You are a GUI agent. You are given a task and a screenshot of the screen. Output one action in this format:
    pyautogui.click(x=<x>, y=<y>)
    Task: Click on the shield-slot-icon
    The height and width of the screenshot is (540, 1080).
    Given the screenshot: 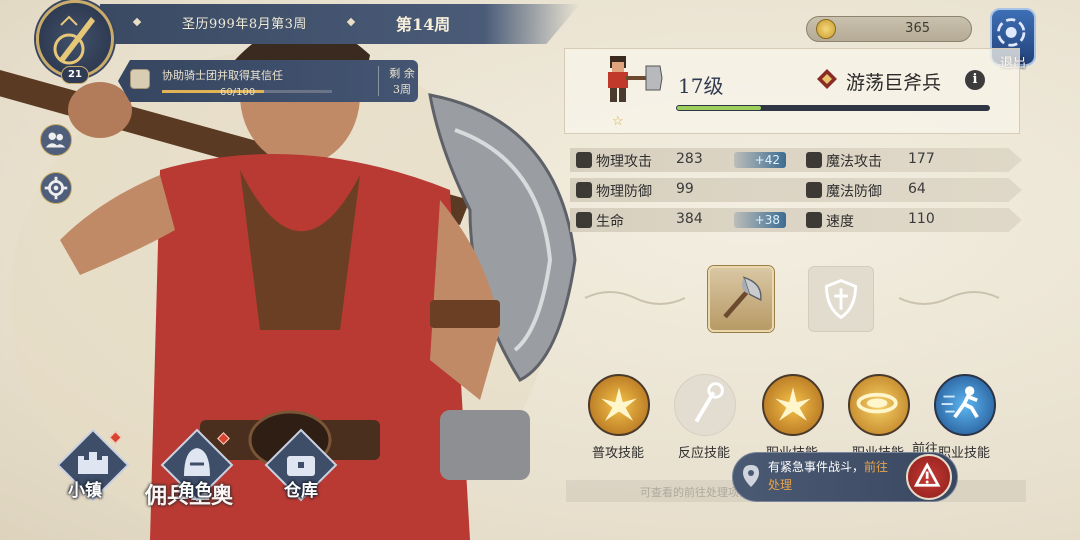 What is the action you would take?
    pyautogui.click(x=841, y=299)
    